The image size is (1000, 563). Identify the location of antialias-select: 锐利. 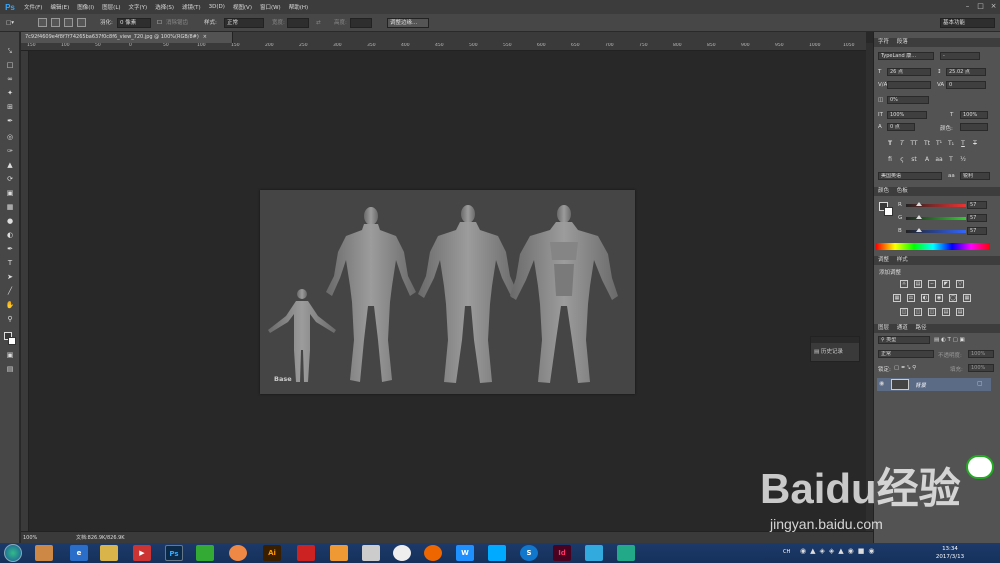
(975, 176).